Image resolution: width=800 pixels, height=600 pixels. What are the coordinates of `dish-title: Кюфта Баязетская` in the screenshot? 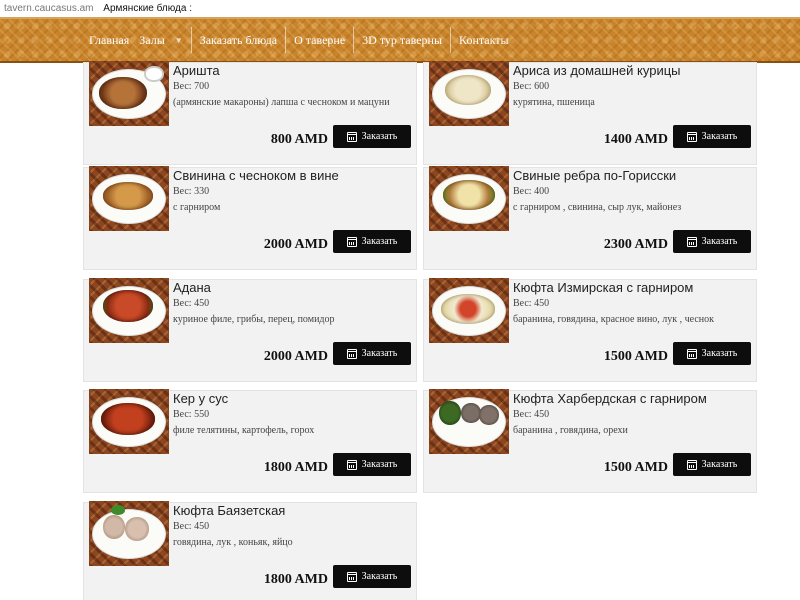 It's located at (229, 510).